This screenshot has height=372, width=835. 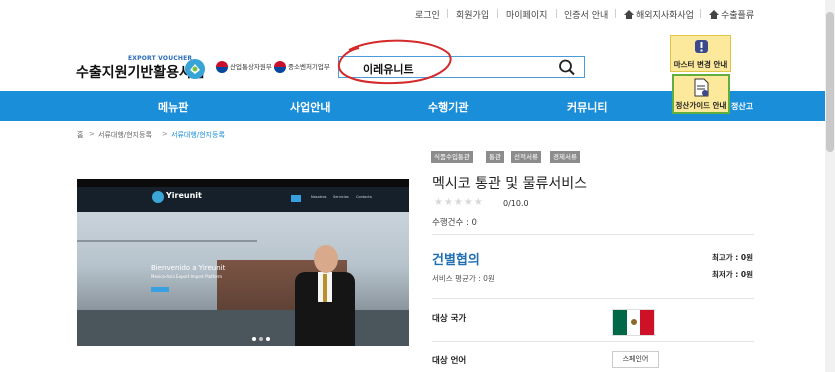 What do you see at coordinates (251, 67) in the screenshot?
I see `motie-label: 산업통상자원부` at bounding box center [251, 67].